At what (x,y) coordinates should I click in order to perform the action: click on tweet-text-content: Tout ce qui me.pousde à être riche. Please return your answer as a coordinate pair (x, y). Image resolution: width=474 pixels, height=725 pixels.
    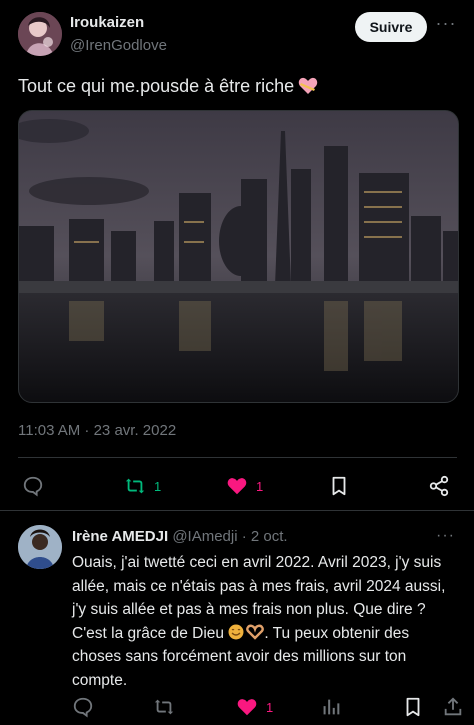
    Looking at the image, I should click on (156, 86).